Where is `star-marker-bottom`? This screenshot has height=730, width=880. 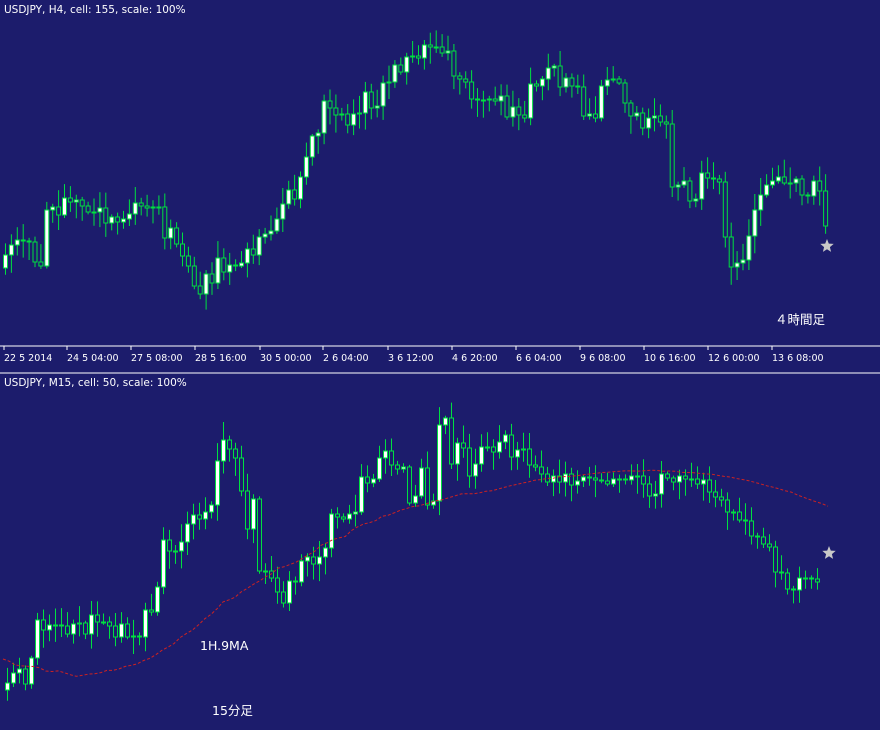 star-marker-bottom is located at coordinates (829, 552).